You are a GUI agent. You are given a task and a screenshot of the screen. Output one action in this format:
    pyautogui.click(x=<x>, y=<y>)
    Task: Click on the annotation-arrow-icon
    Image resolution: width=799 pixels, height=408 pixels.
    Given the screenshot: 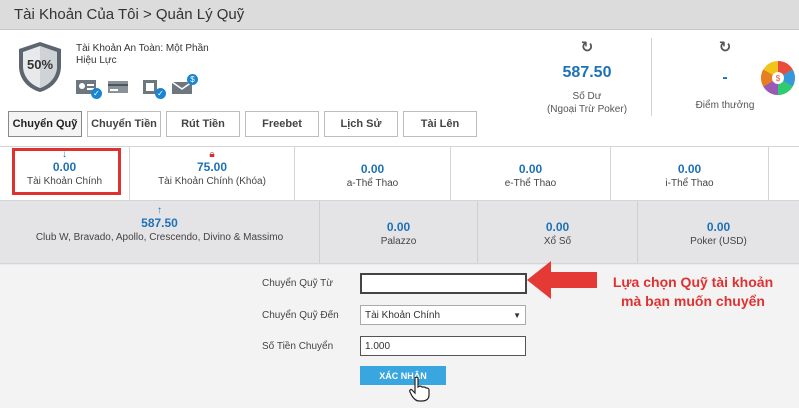 What is the action you would take?
    pyautogui.click(x=562, y=280)
    